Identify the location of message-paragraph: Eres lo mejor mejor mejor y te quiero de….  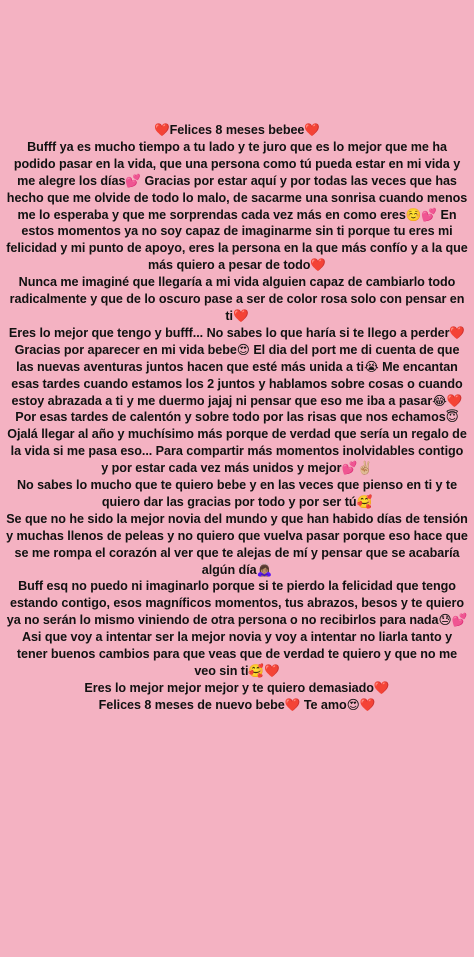
(237, 687).